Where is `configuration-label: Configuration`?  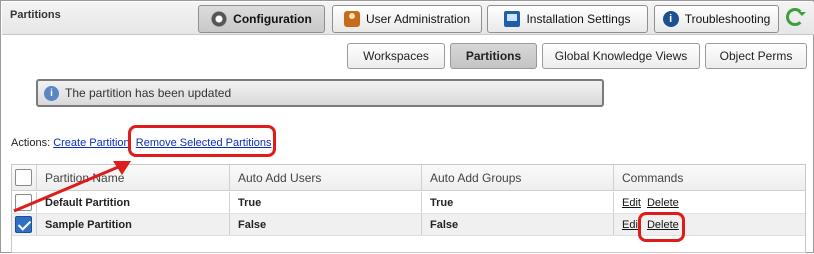
configuration-label: Configuration is located at coordinates (272, 19).